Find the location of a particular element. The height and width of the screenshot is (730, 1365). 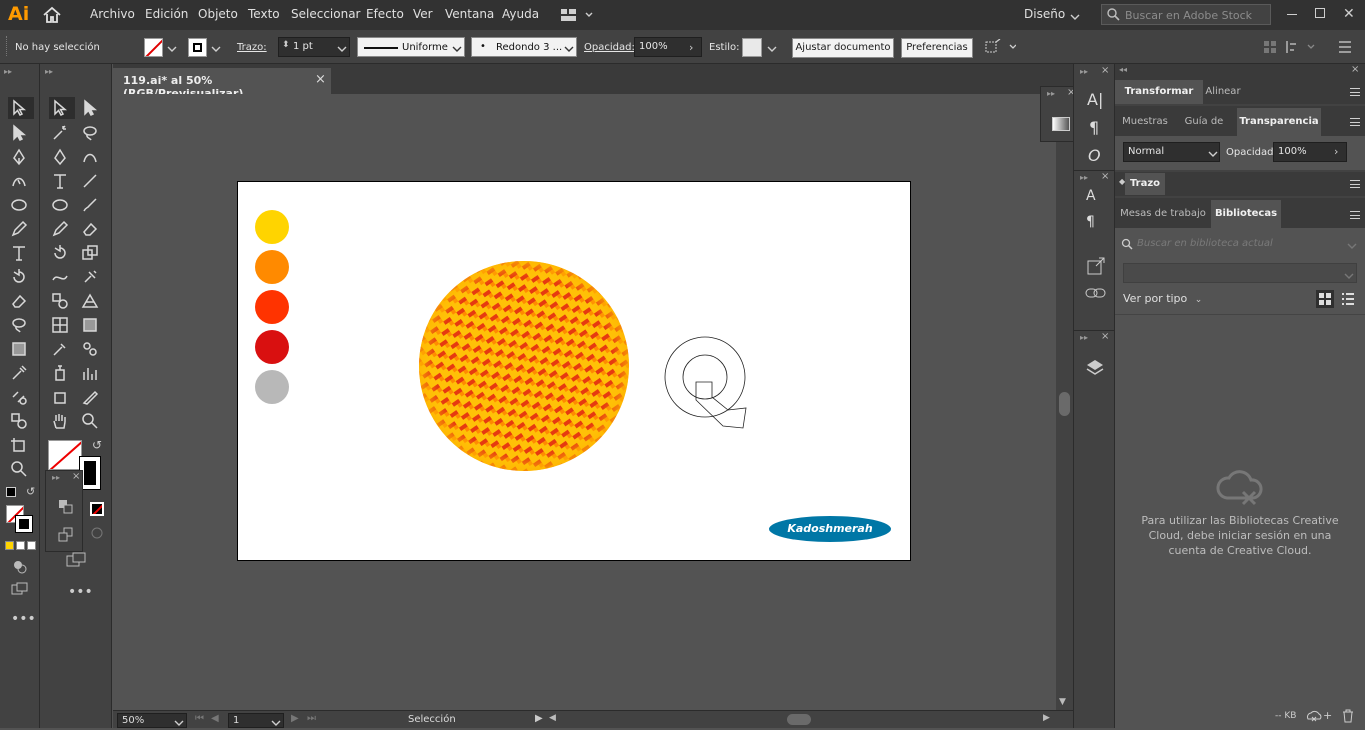

tab-transparencia: Transparencia is located at coordinates (1279, 122).